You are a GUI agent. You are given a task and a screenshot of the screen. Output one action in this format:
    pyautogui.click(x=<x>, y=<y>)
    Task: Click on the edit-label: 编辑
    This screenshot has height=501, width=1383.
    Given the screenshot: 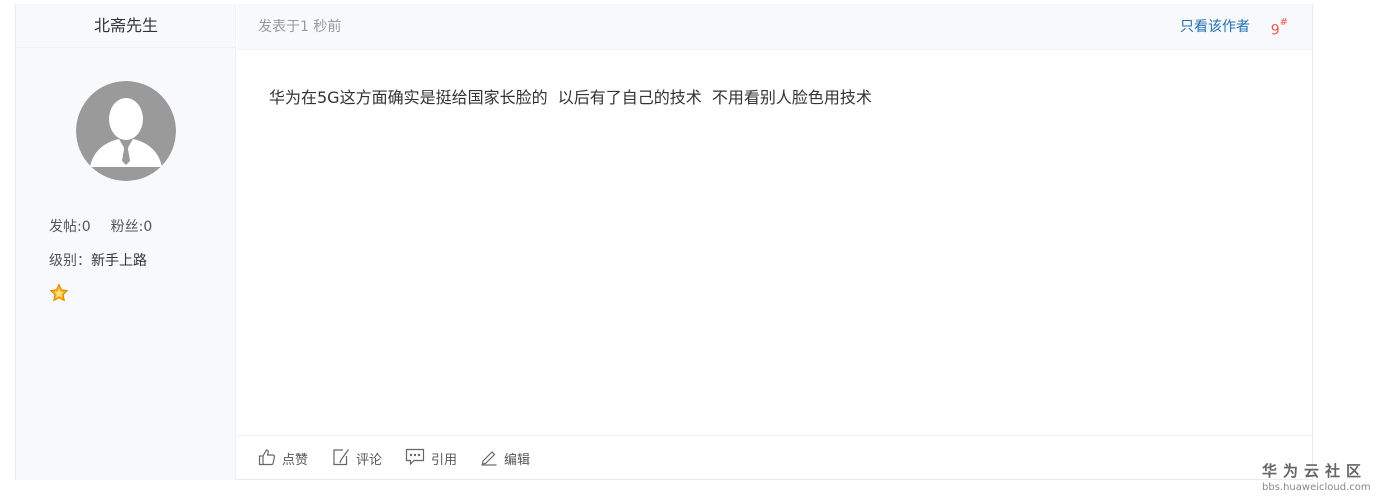 What is the action you would take?
    pyautogui.click(x=517, y=460)
    